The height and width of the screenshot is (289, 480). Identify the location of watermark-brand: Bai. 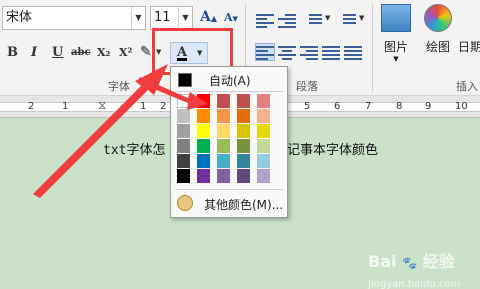
(382, 261).